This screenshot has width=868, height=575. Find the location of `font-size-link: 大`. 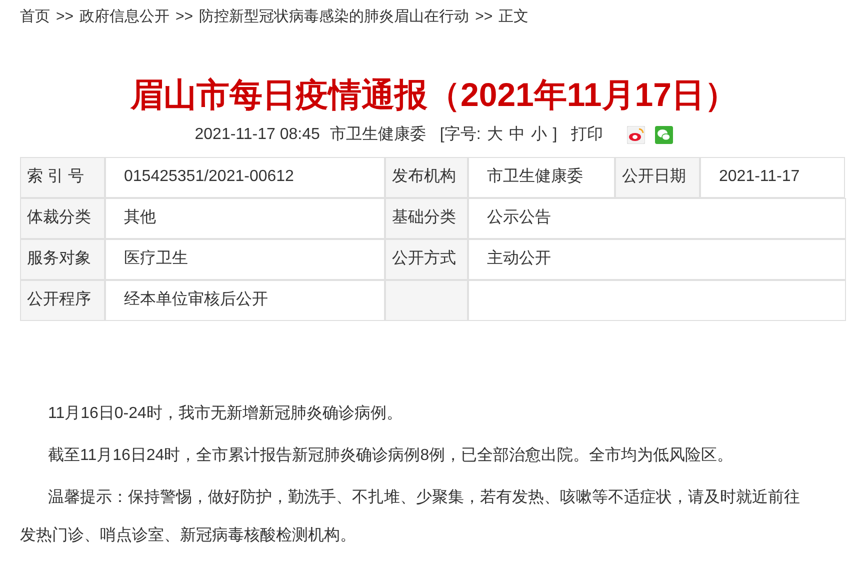

font-size-link: 大 is located at coordinates (494, 134).